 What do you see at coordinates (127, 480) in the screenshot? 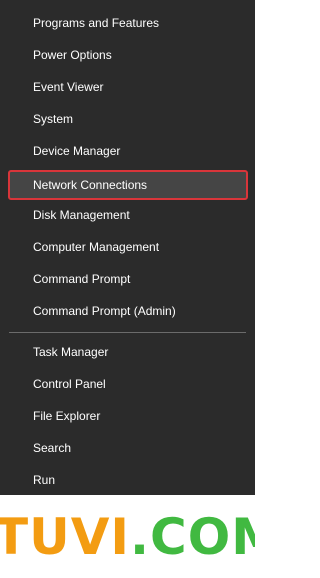
I see `menu-item-run: Run` at bounding box center [127, 480].